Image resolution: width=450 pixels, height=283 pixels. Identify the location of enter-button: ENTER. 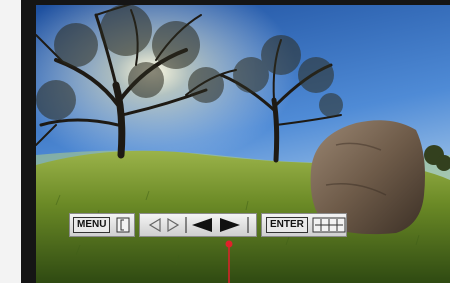
(287, 225).